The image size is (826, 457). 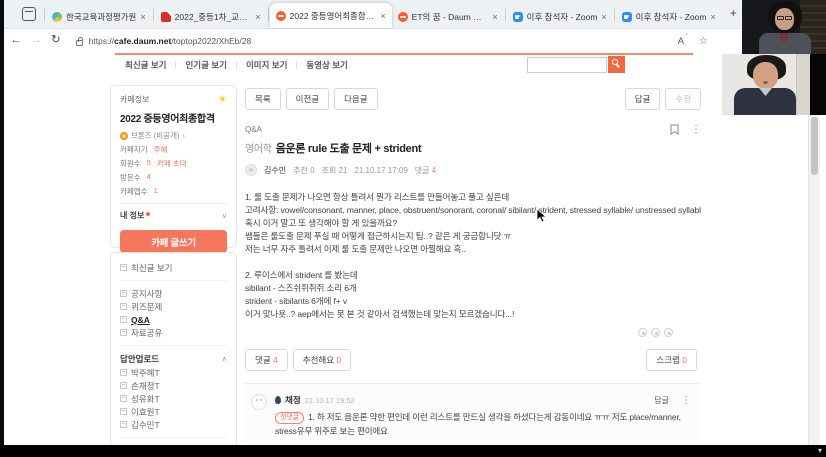 What do you see at coordinates (404, 54) in the screenshot?
I see `cafe-accent-line` at bounding box center [404, 54].